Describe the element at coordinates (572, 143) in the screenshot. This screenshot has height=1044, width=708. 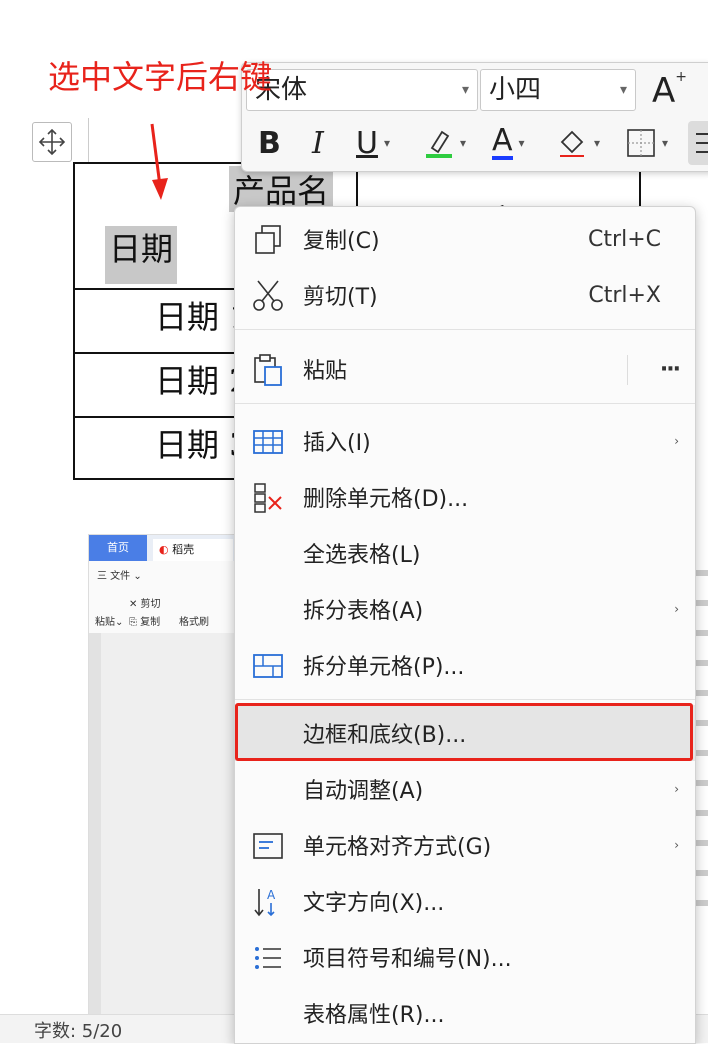
I see `paint-bucket-icon` at that location.